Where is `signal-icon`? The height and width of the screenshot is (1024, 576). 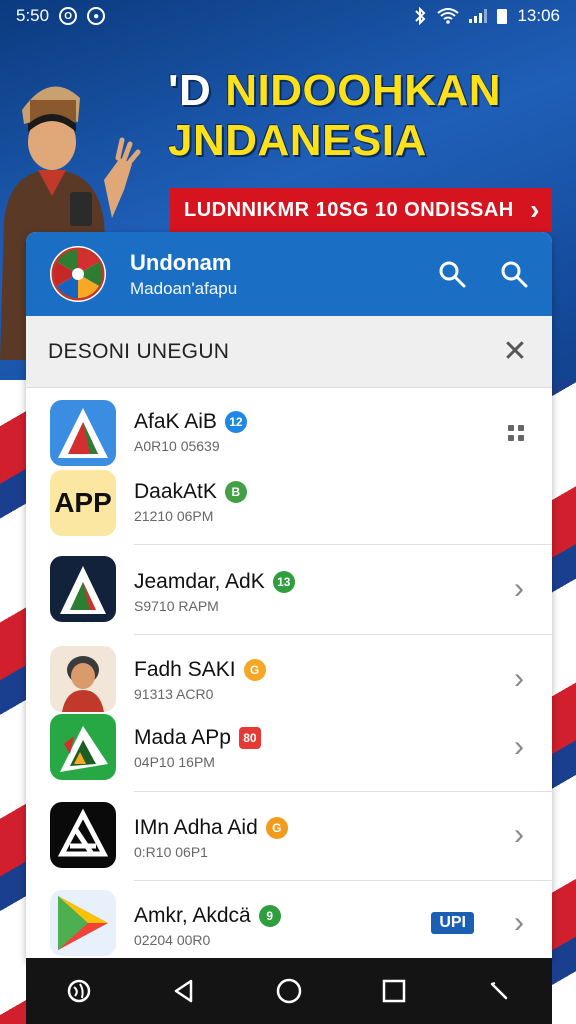
signal-icon is located at coordinates (478, 16).